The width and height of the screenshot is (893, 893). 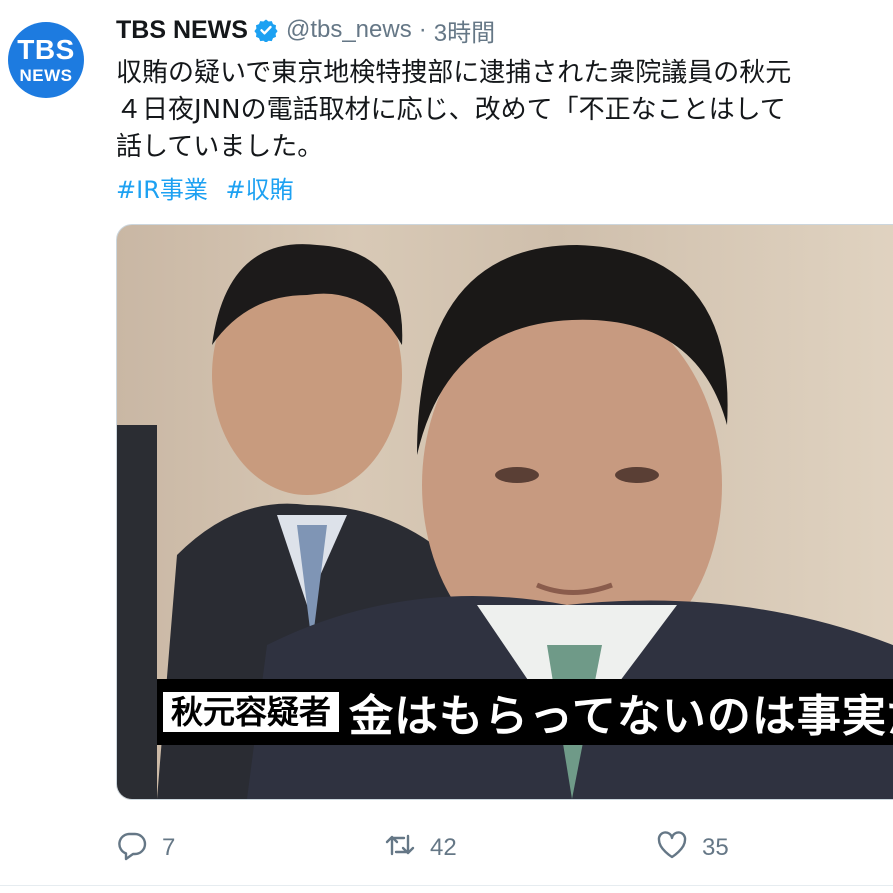 I want to click on timestamp: 3時間, so click(x=464, y=30).